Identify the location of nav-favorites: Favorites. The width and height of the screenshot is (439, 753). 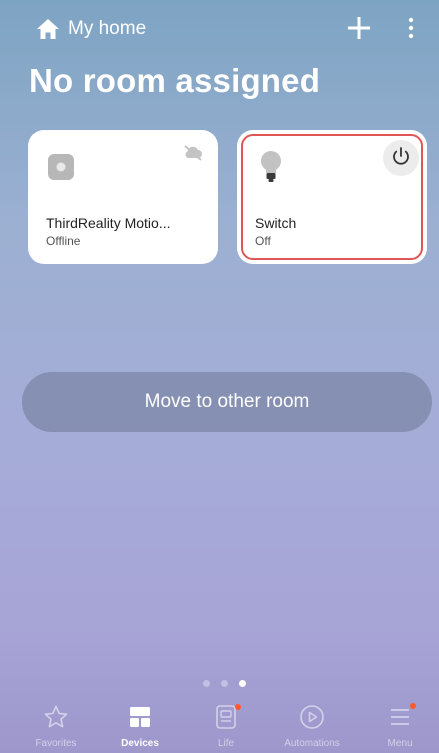
(56, 726).